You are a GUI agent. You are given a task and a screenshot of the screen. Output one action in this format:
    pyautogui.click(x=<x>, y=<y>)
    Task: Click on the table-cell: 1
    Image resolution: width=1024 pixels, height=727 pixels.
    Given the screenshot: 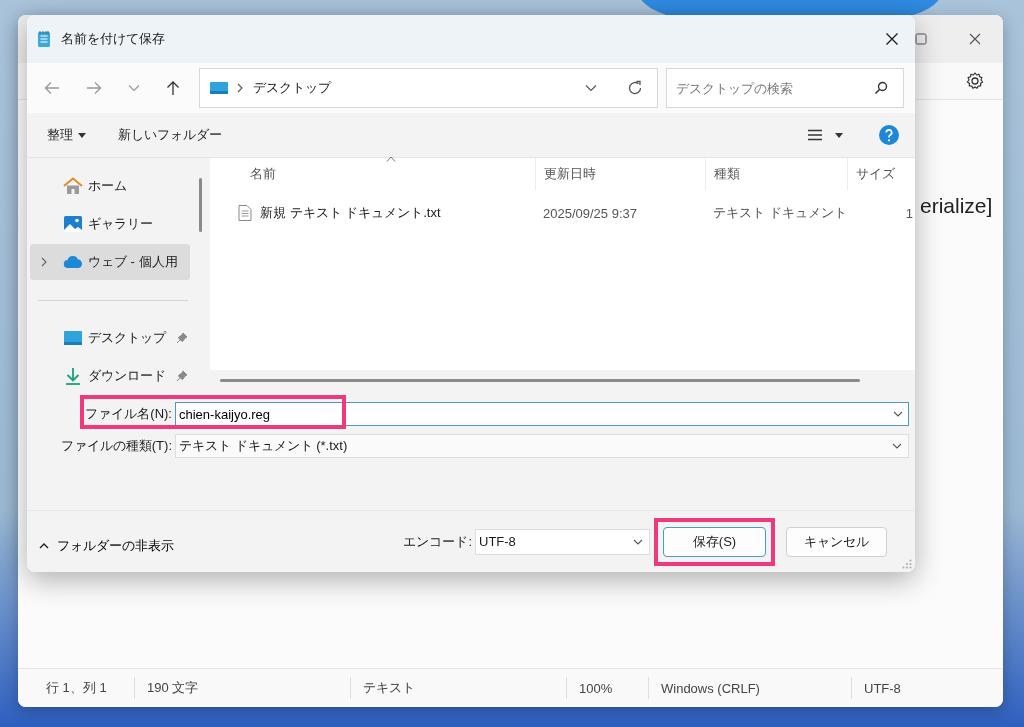 What is the action you would take?
    pyautogui.click(x=909, y=213)
    